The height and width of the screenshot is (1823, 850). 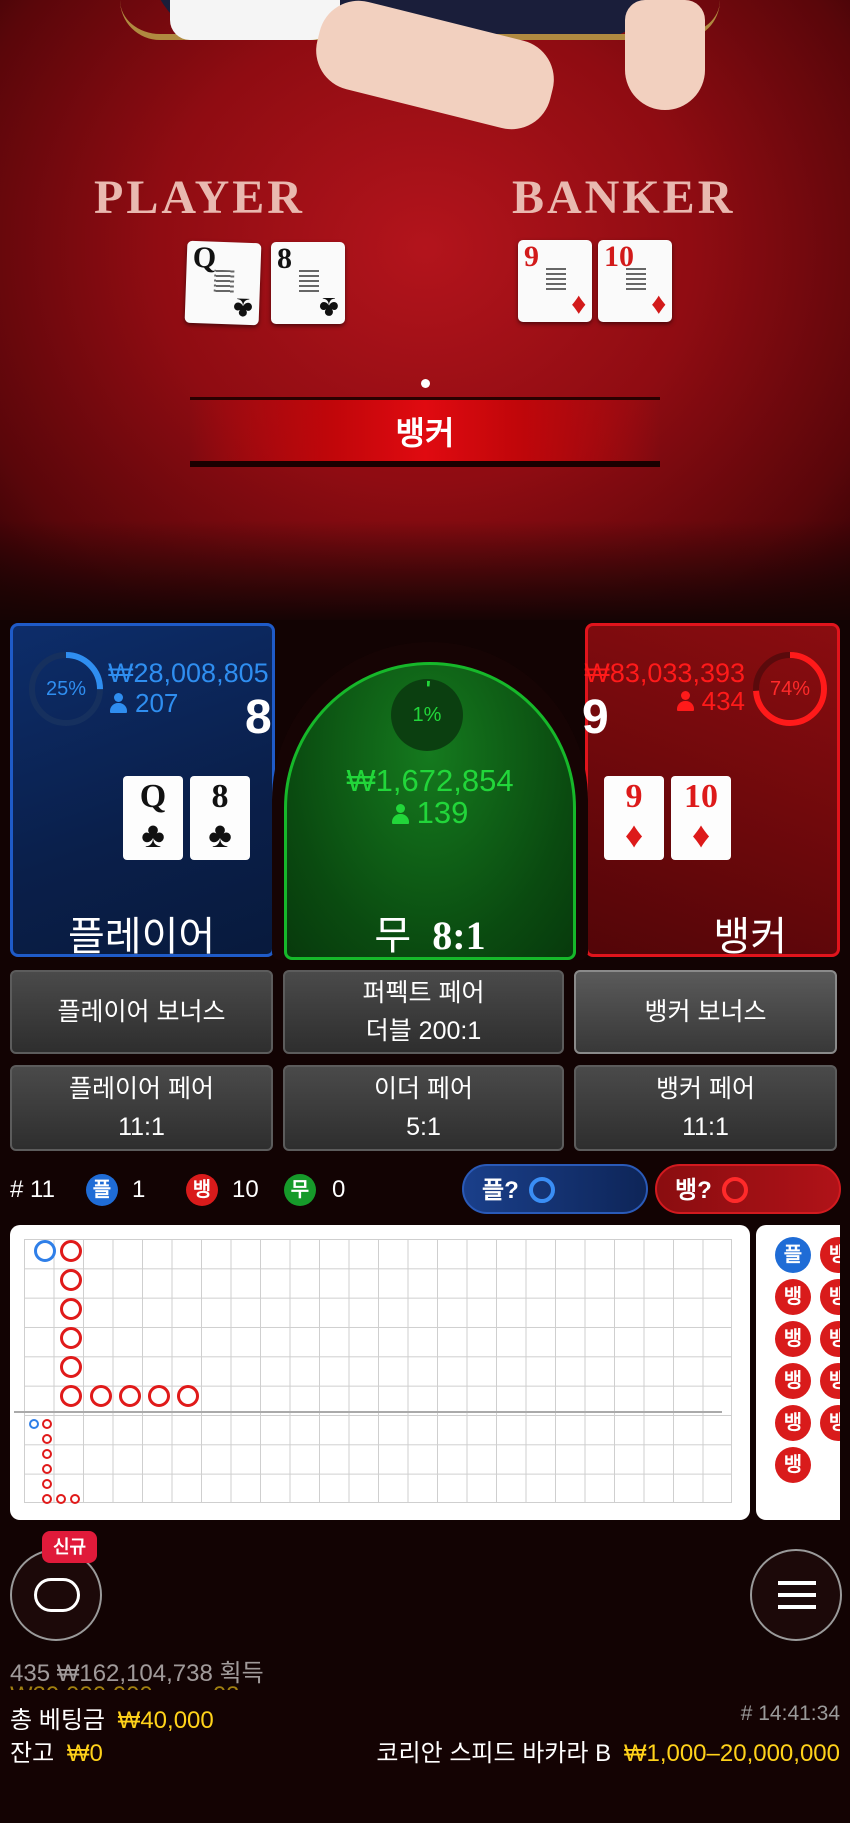 I want to click on player-pair-button: 플레이어 페어 11:1, so click(x=141, y=1108).